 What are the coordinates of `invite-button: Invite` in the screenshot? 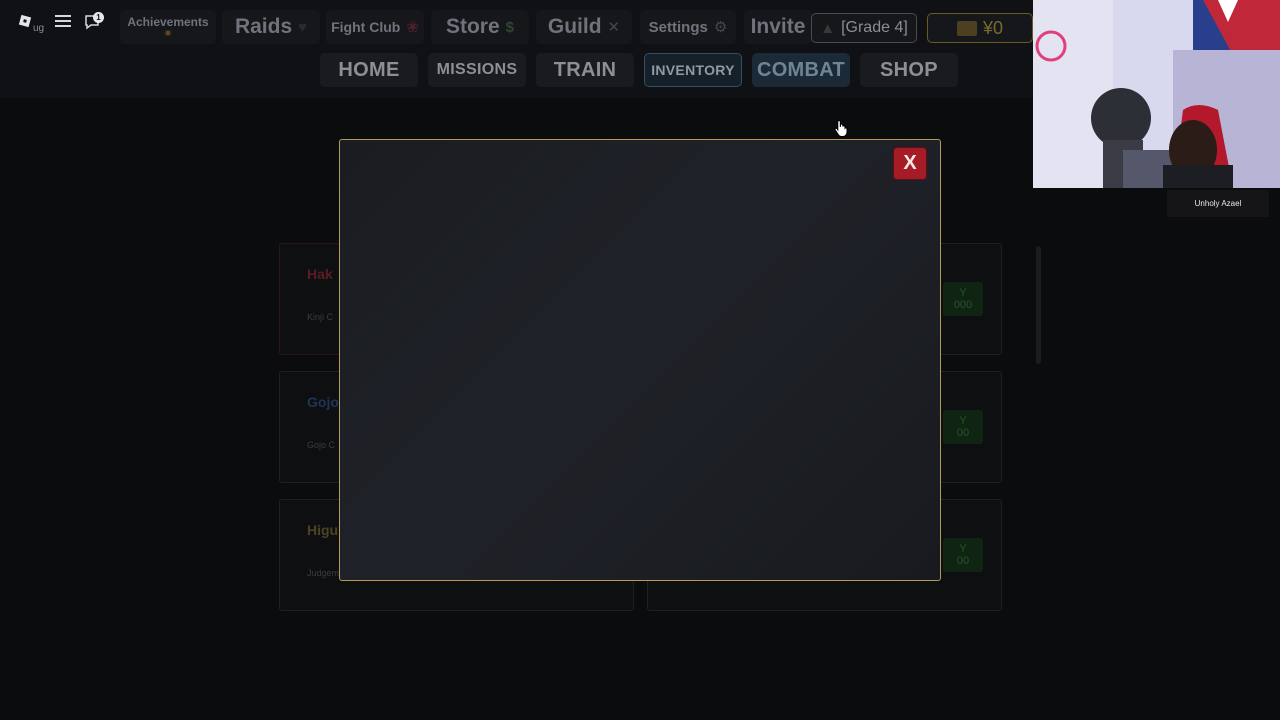 It's located at (778, 27).